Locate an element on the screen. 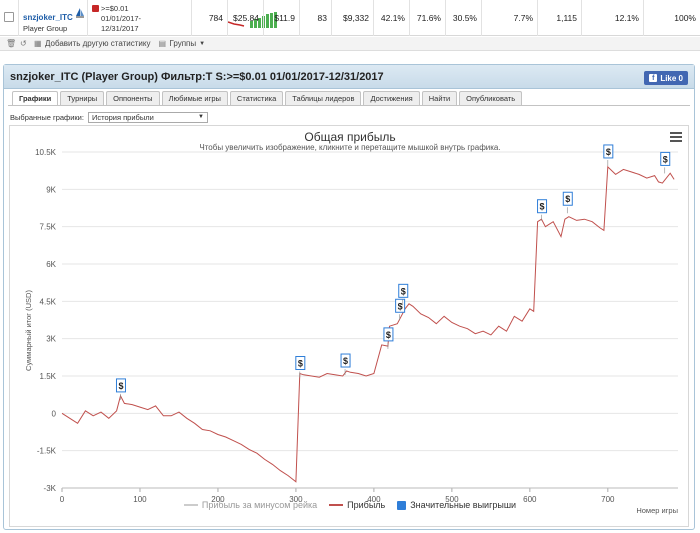  y-tick-label: 7.5K is located at coordinates (48, 227).